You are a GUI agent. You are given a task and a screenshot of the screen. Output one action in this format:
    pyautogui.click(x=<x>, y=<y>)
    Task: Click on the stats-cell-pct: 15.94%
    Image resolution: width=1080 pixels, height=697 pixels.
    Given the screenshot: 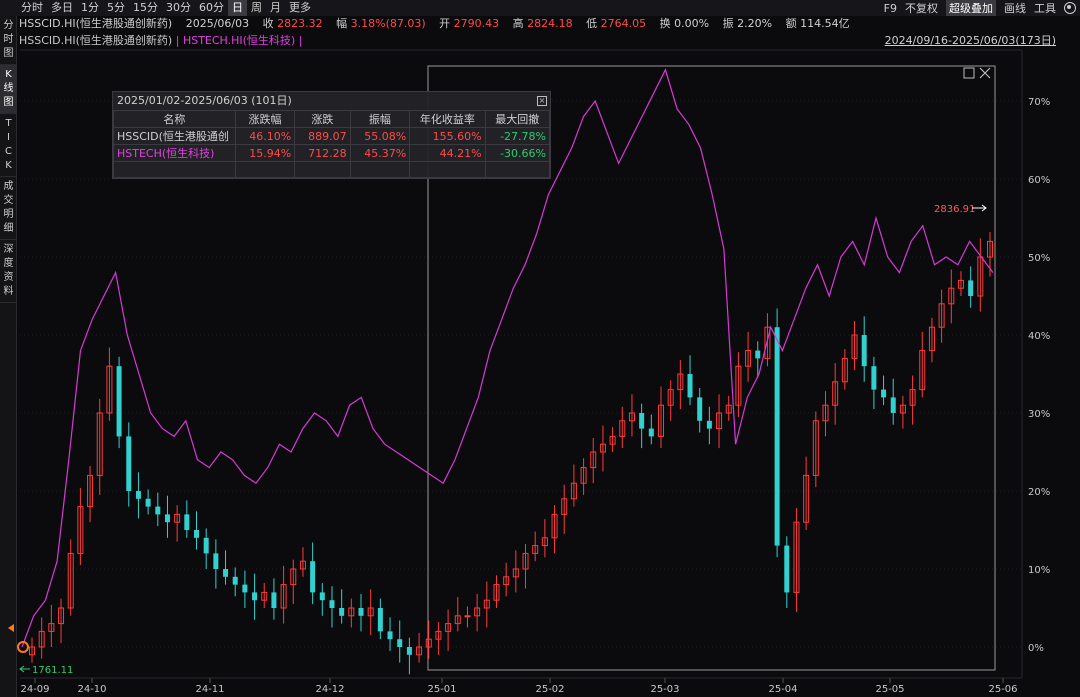 What is the action you would take?
    pyautogui.click(x=265, y=153)
    